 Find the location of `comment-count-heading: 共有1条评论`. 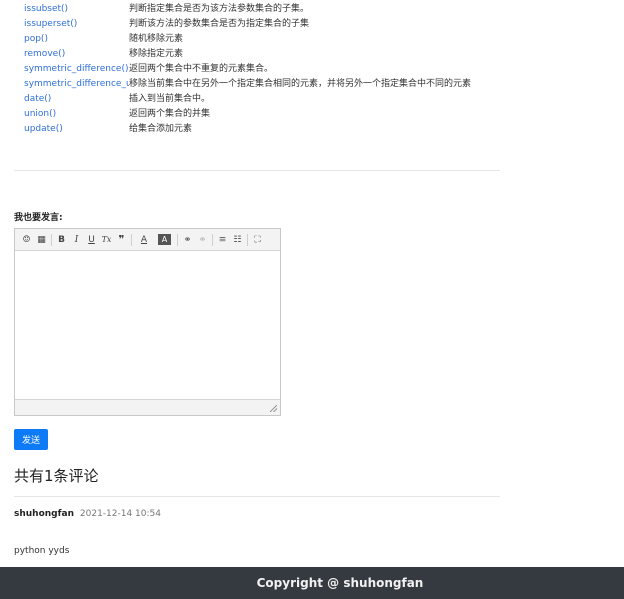

comment-count-heading: 共有1条评论 is located at coordinates (56, 476).